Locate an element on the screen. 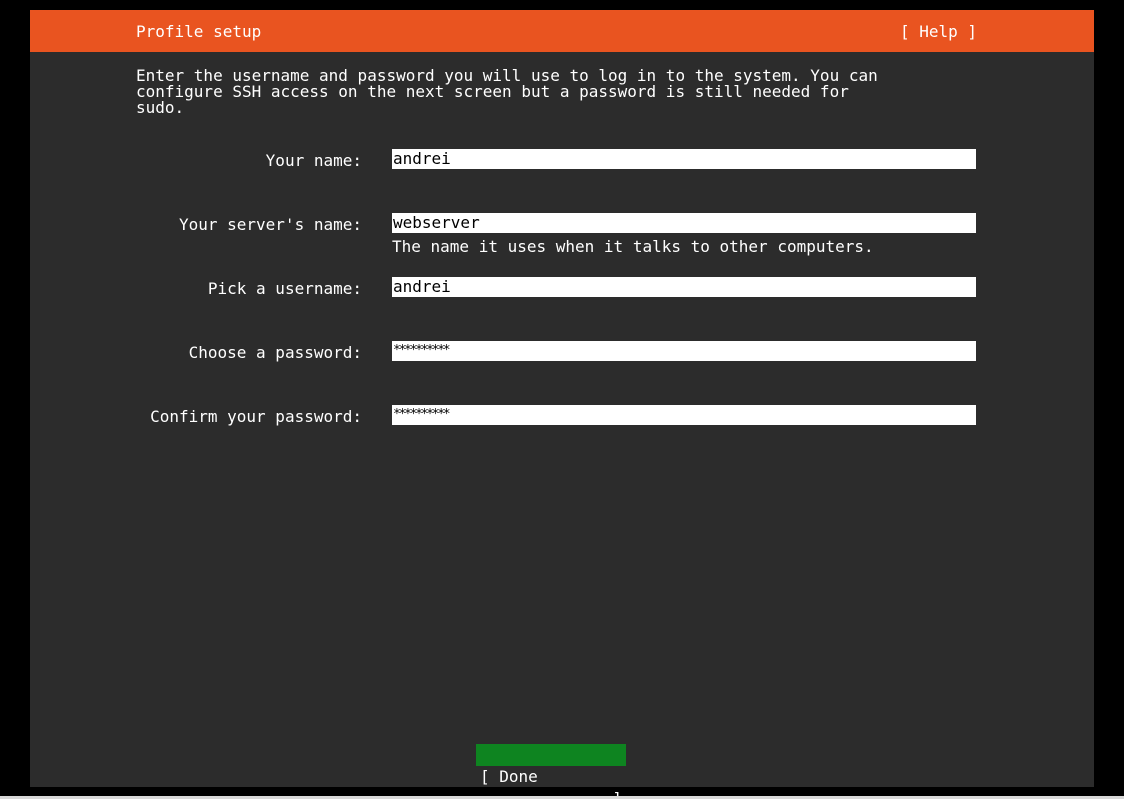 The image size is (1124, 799). help-button: [ Help ] is located at coordinates (938, 32).